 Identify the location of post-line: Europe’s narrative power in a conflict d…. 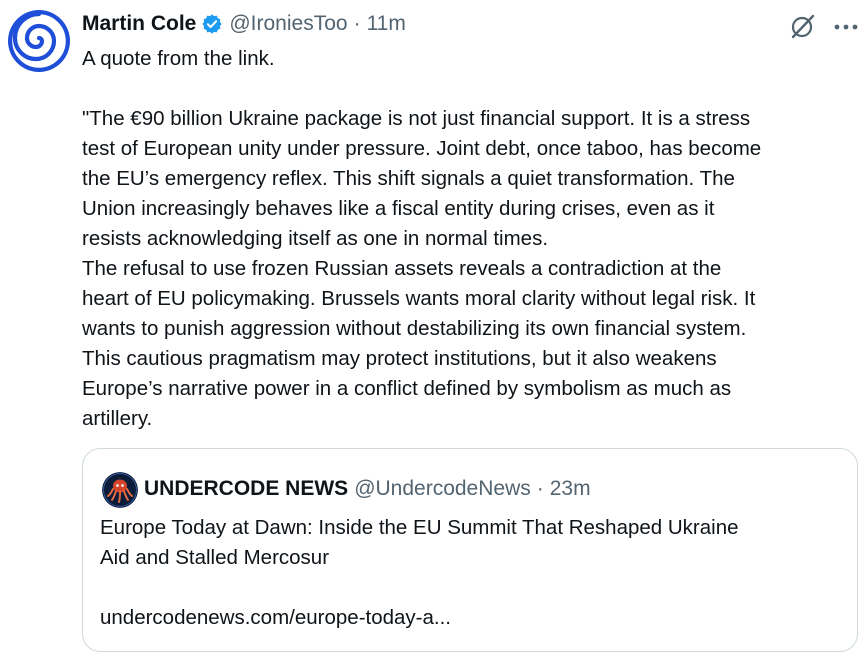
(407, 388).